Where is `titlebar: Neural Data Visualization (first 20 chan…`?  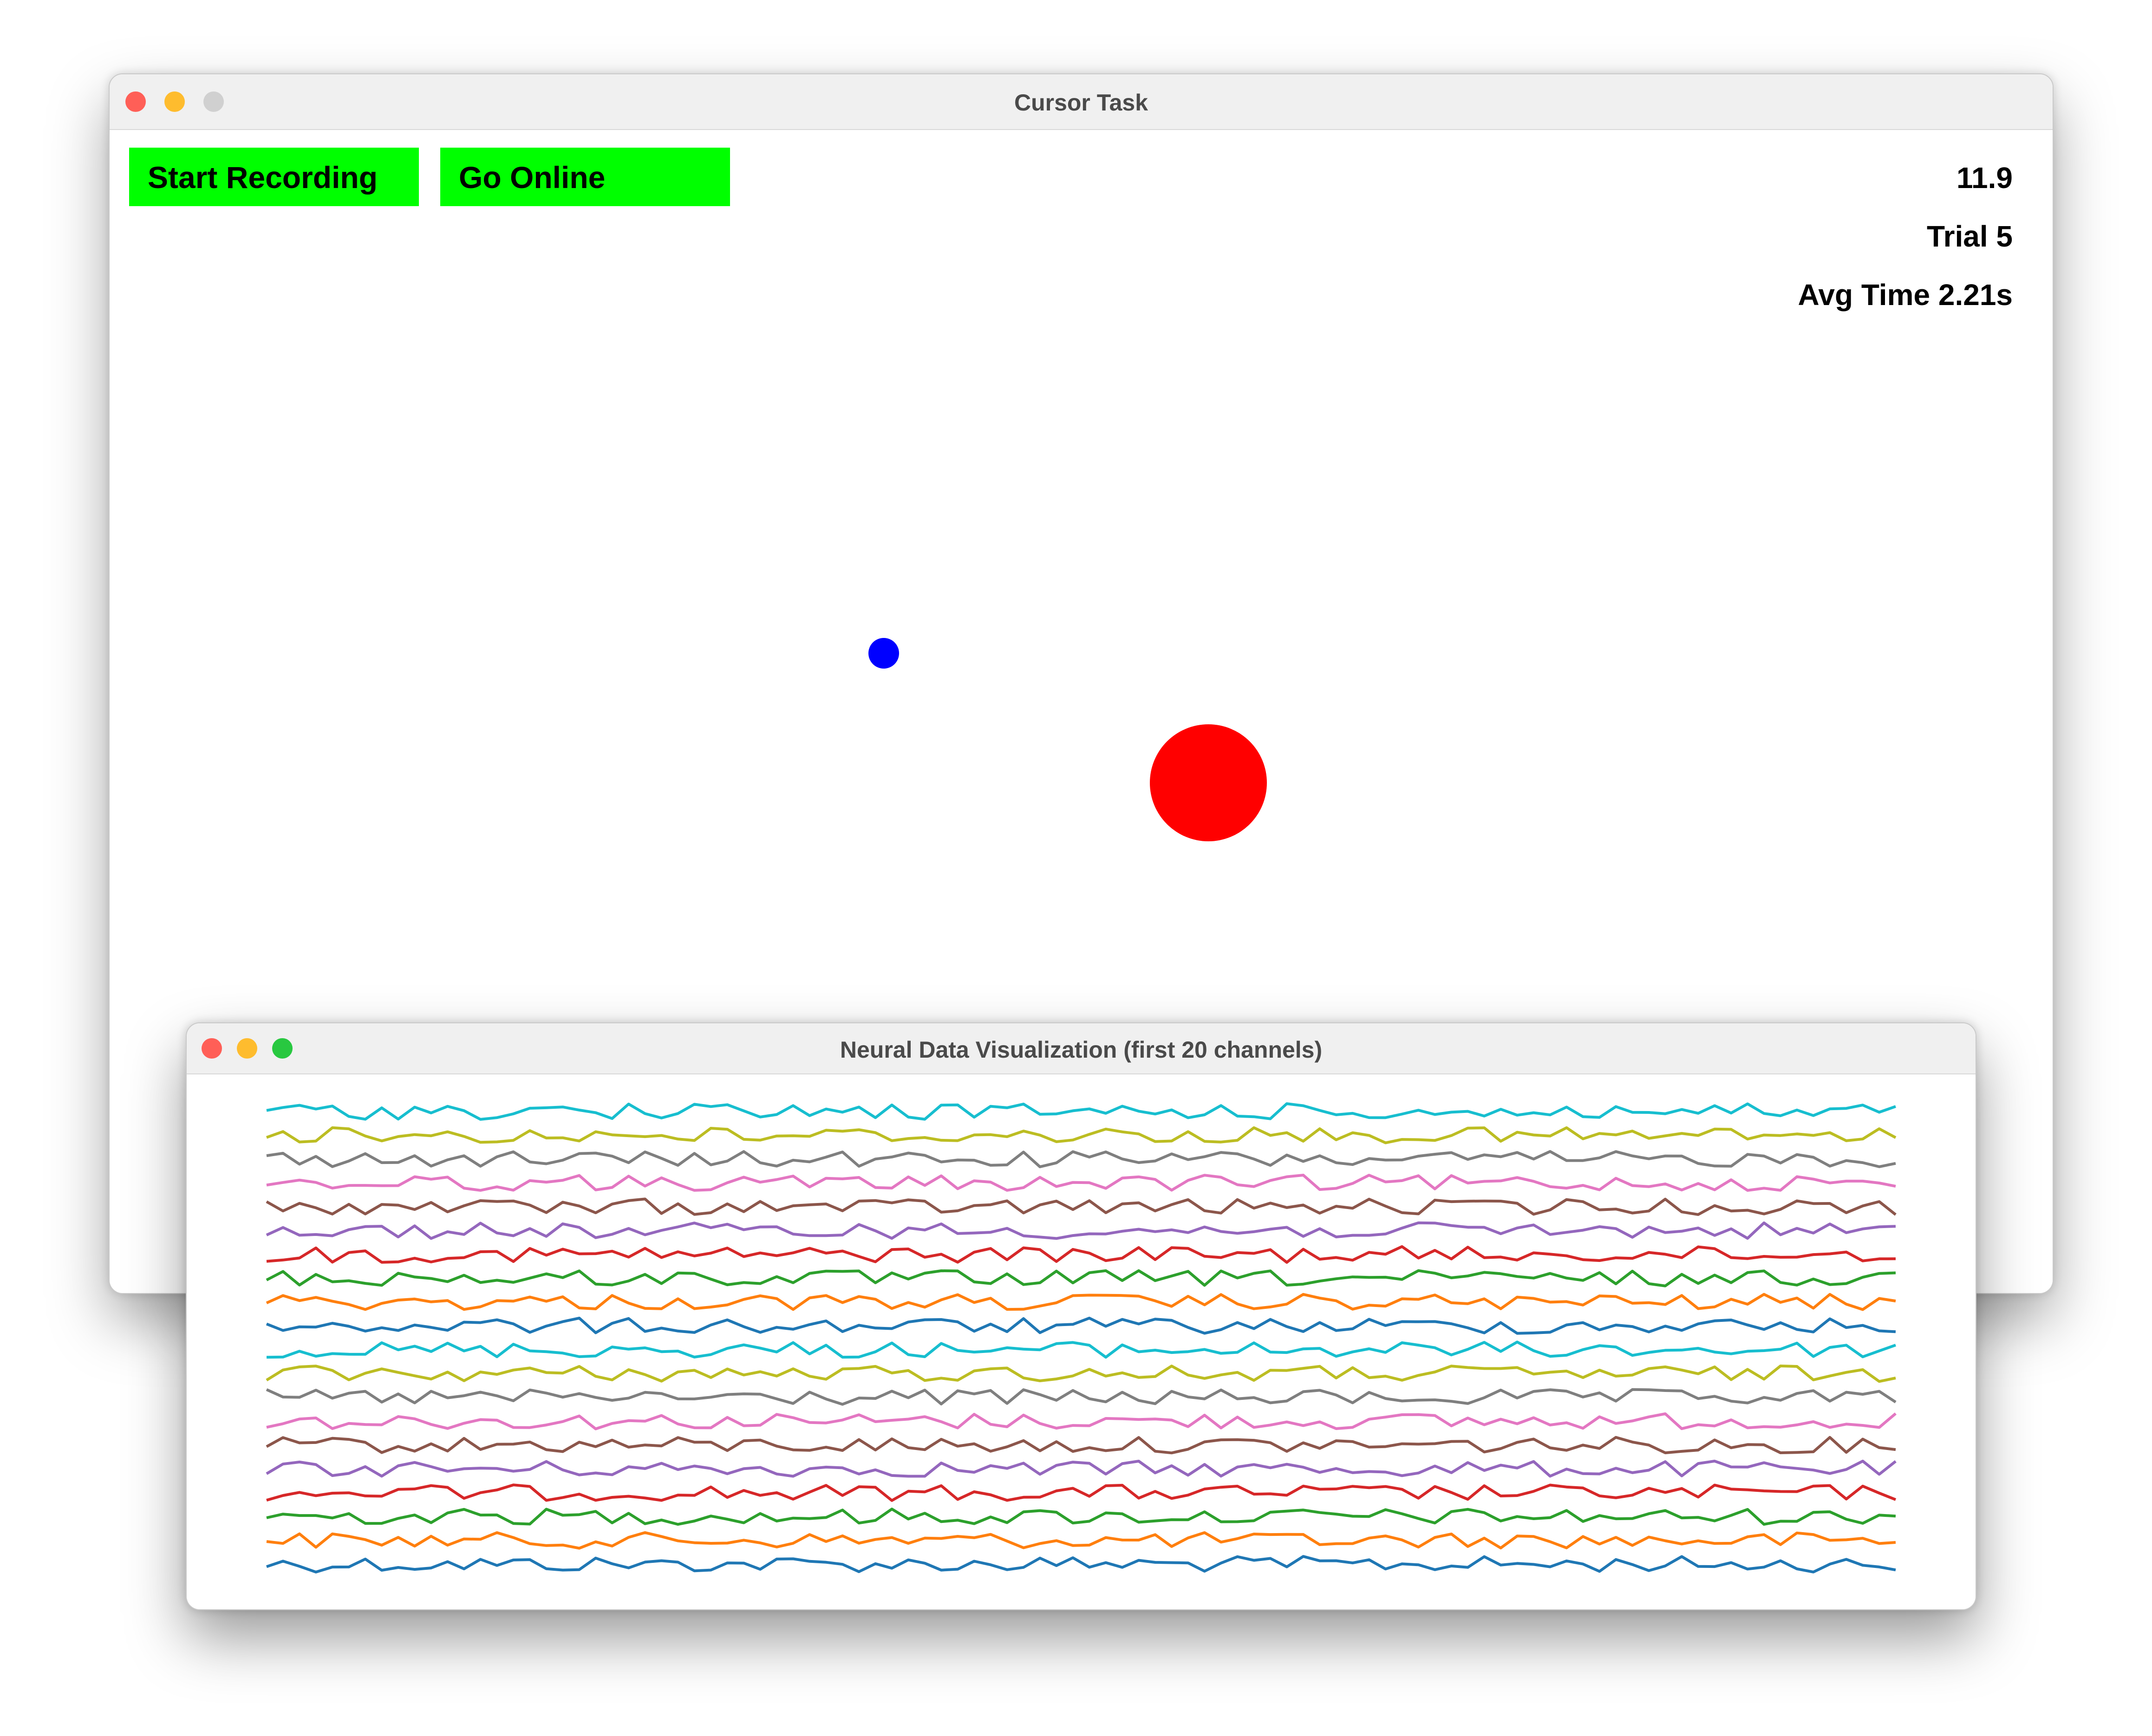
titlebar: Neural Data Visualization (first 20 chan… is located at coordinates (1081, 1048).